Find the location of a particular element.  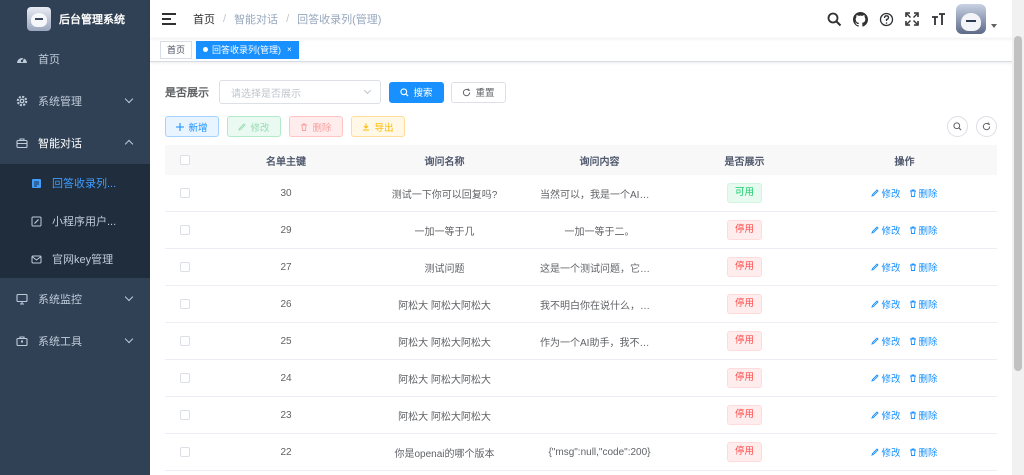

edit-button: 修改 is located at coordinates (254, 126).